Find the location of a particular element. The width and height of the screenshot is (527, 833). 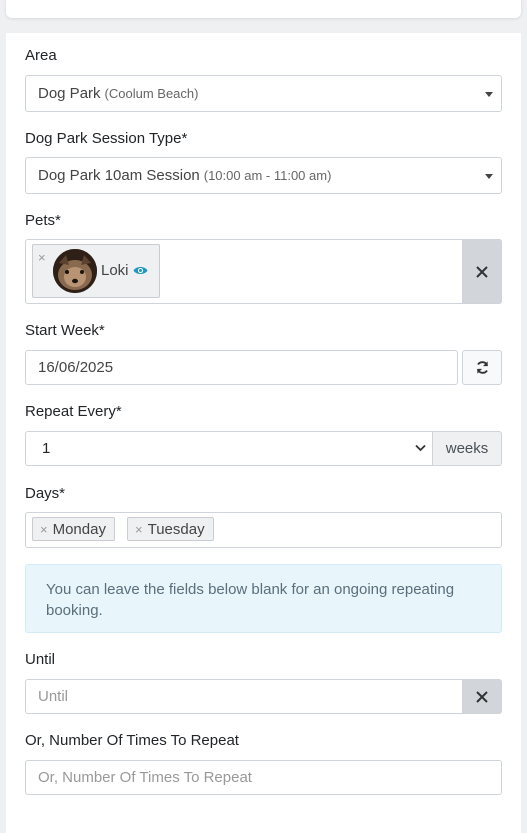

weeks-addon: weeks is located at coordinates (467, 448).